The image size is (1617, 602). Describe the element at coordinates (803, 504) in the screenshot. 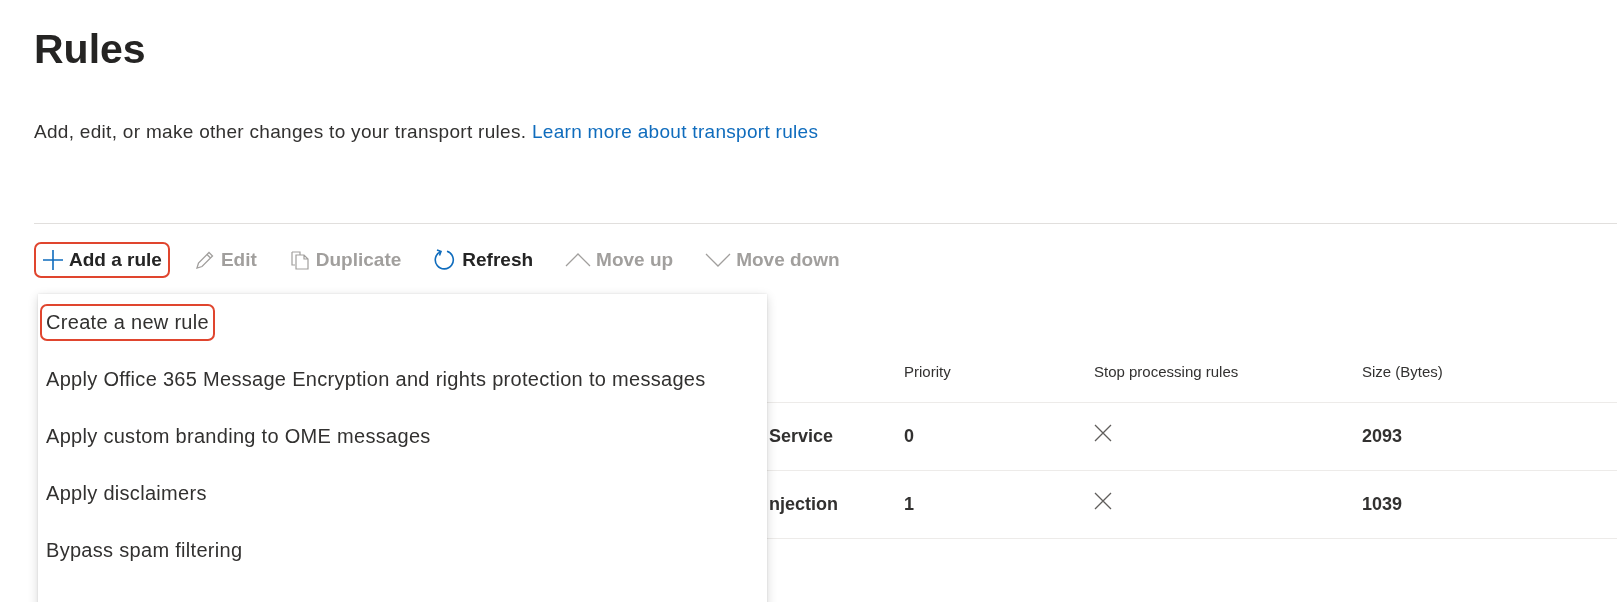

I see `table-cell: njection` at that location.